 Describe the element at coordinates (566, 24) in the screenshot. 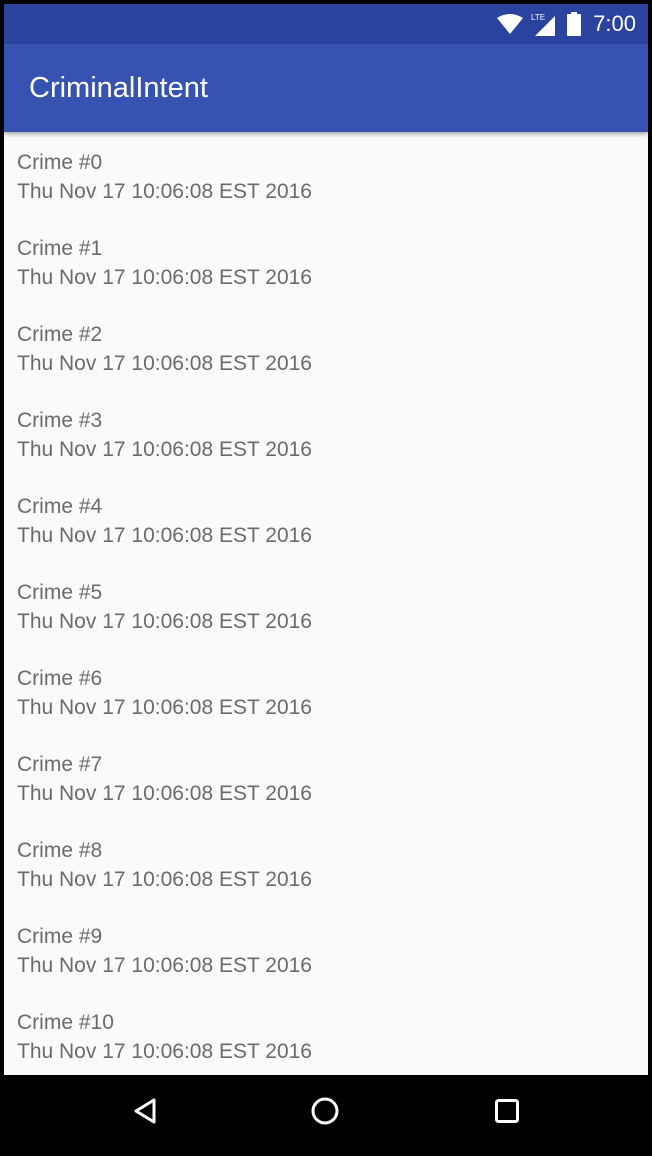

I see `status-icons: LTE 7:00` at that location.